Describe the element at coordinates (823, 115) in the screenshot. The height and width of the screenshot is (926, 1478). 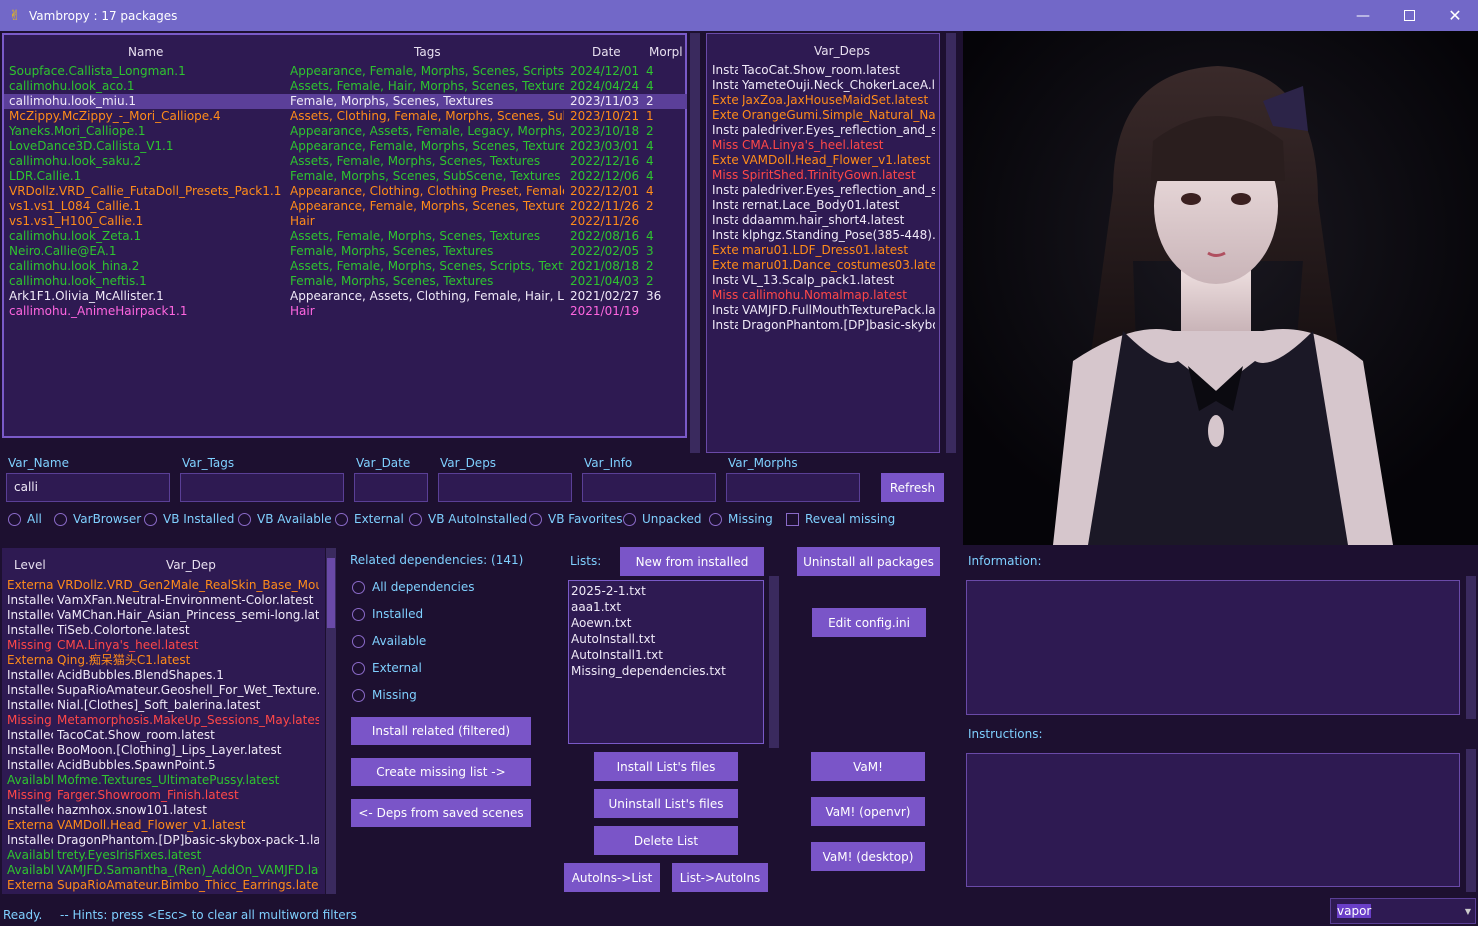
I see `list-item: Exte OrangeGumi.Simple_Natural_Nail.lat` at that location.